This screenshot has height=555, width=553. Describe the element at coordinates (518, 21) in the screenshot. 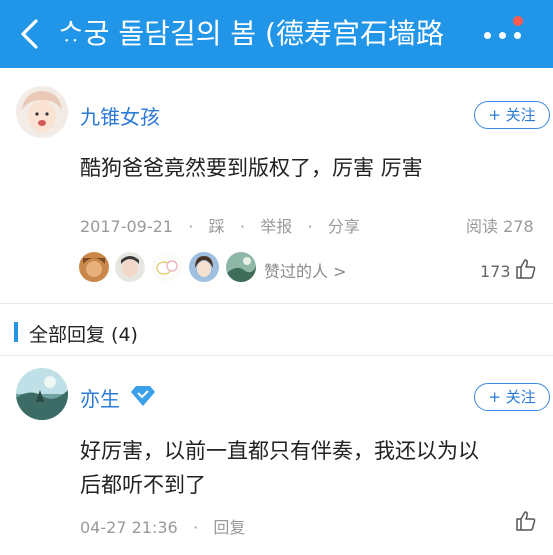

I see `notification-badge` at that location.